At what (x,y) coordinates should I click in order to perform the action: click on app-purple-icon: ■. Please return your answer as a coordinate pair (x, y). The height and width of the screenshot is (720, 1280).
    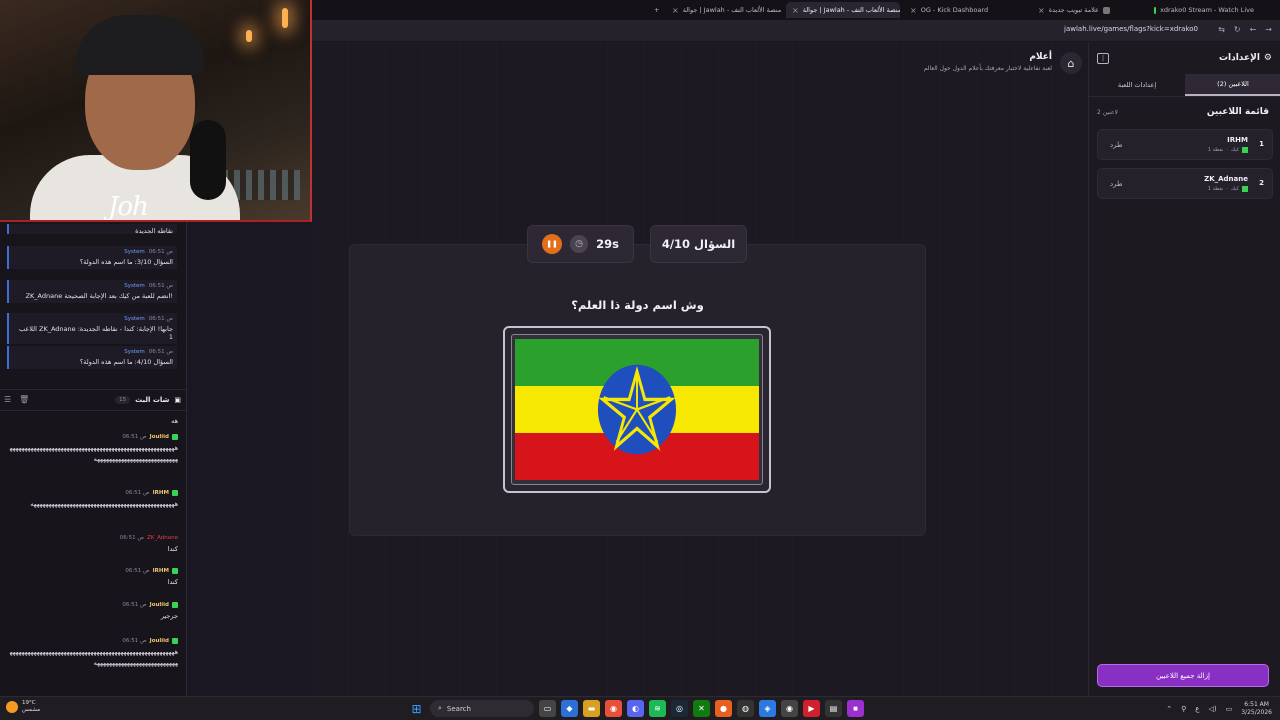
    Looking at the image, I should click on (855, 708).